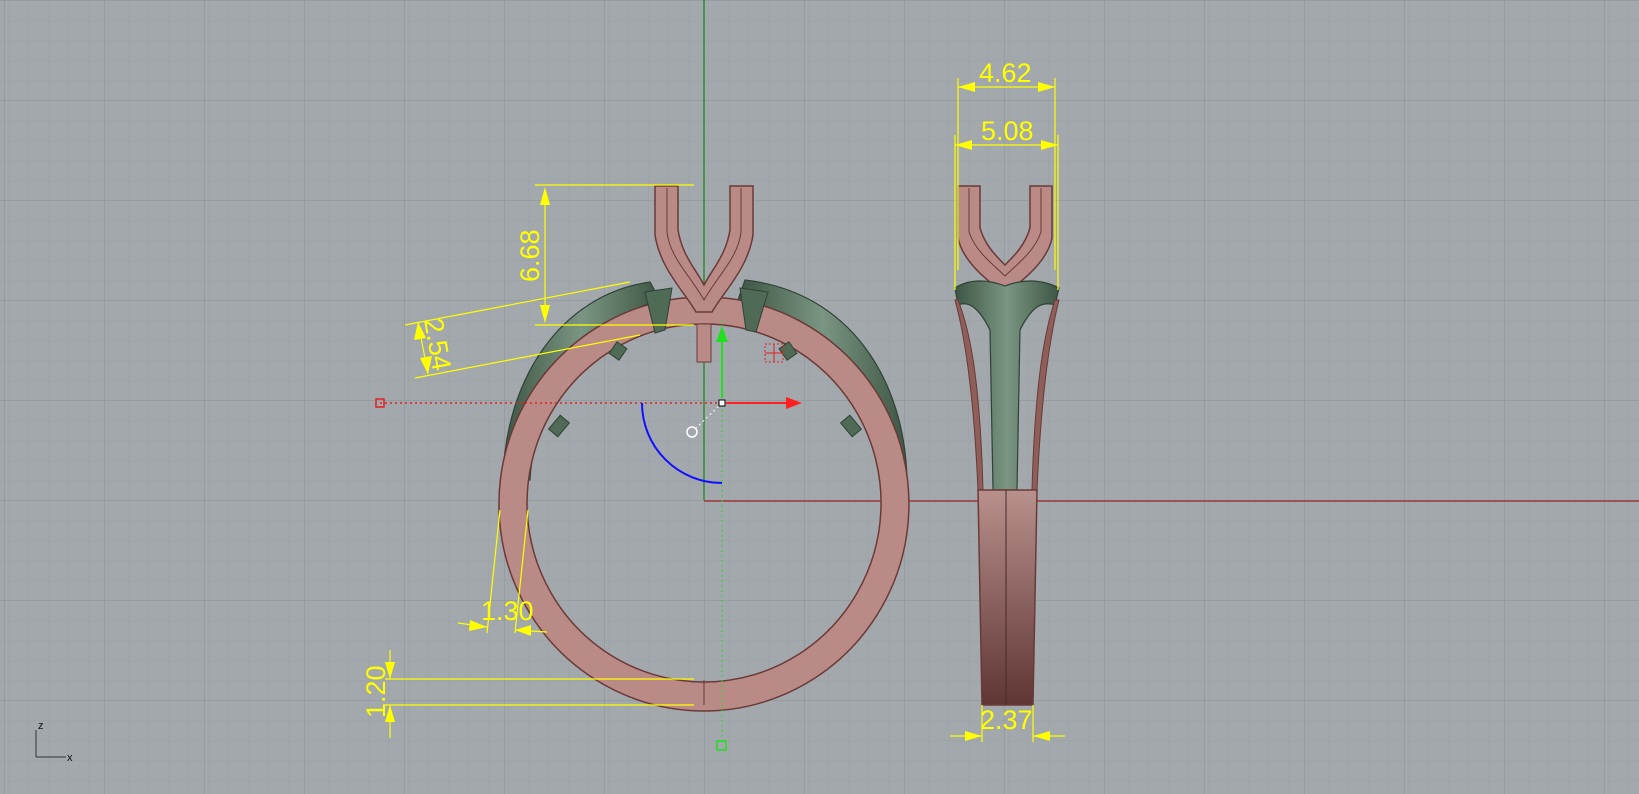 This screenshot has height=794, width=1639. Describe the element at coordinates (530, 255) in the screenshot. I see `dim-prong-height: 6.68` at that location.